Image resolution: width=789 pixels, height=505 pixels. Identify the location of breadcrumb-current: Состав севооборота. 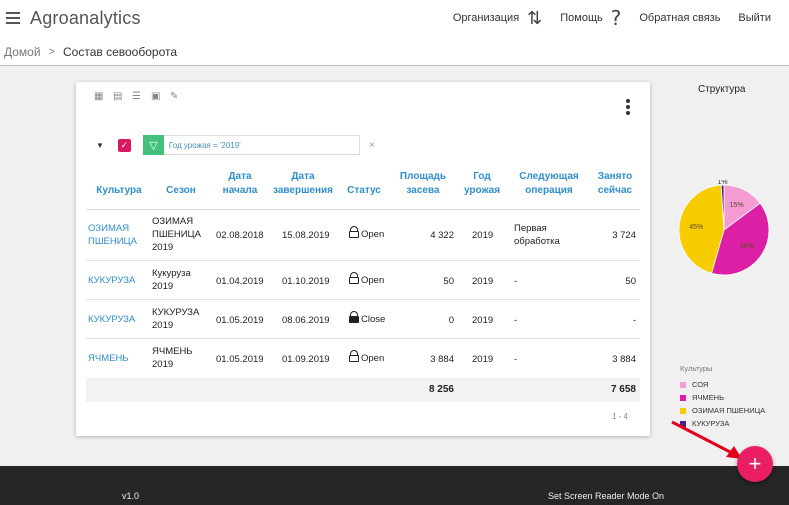
(120, 52).